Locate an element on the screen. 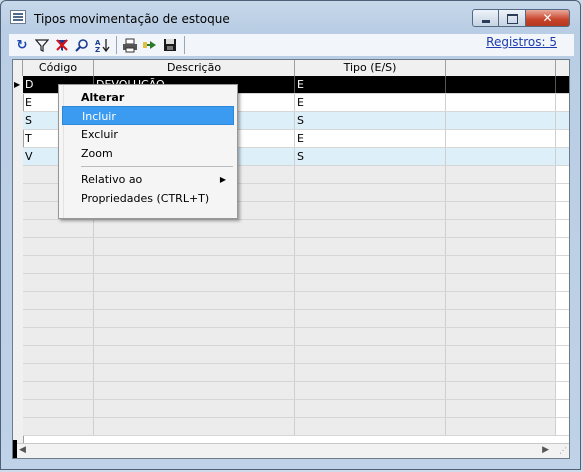  column-header-empty is located at coordinates (501, 68).